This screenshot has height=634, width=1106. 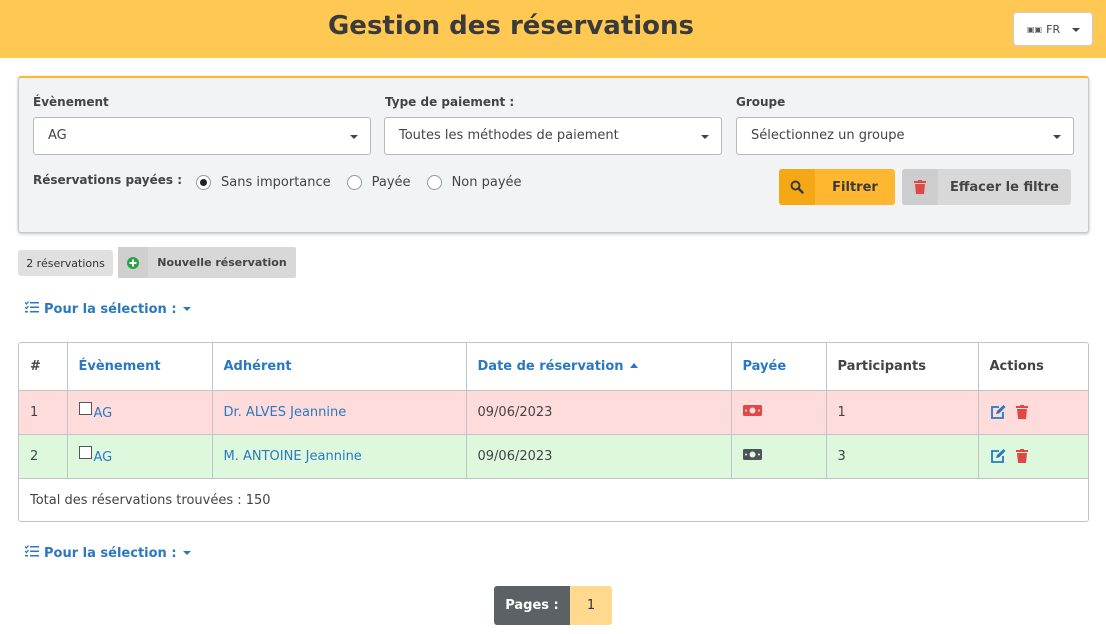 I want to click on pagination: Pages : 1, so click(x=553, y=605).